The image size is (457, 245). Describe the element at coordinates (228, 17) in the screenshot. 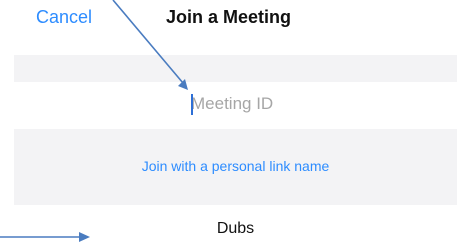

I see `page-title: Join a Meeting` at that location.